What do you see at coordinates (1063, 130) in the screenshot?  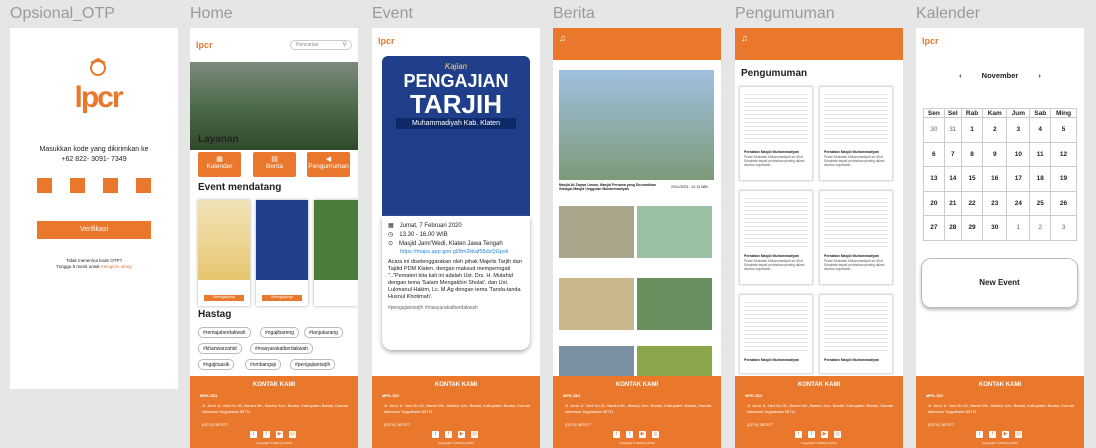 I see `day-cell: 5` at bounding box center [1063, 130].